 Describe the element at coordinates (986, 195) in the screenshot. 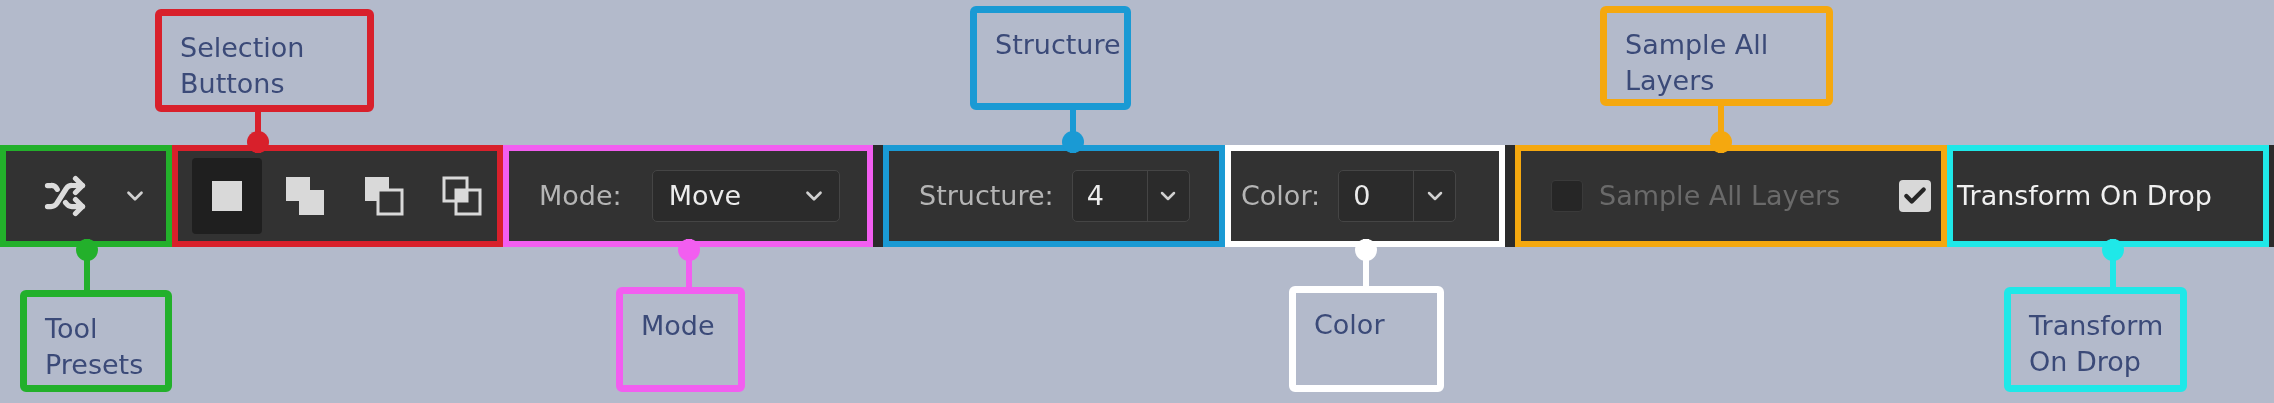

I see `option-label: Structure:` at that location.